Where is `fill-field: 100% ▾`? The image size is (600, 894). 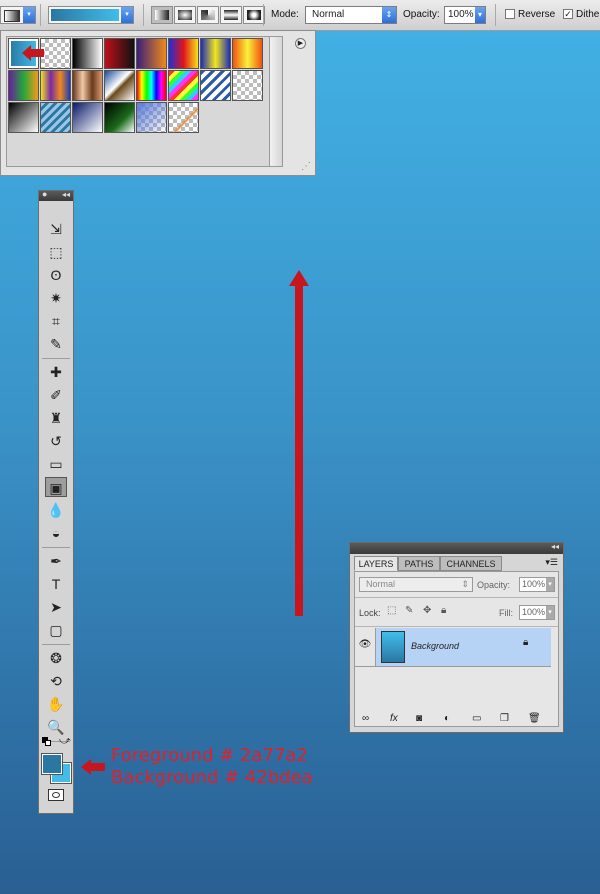 fill-field: 100% ▾ is located at coordinates (537, 612).